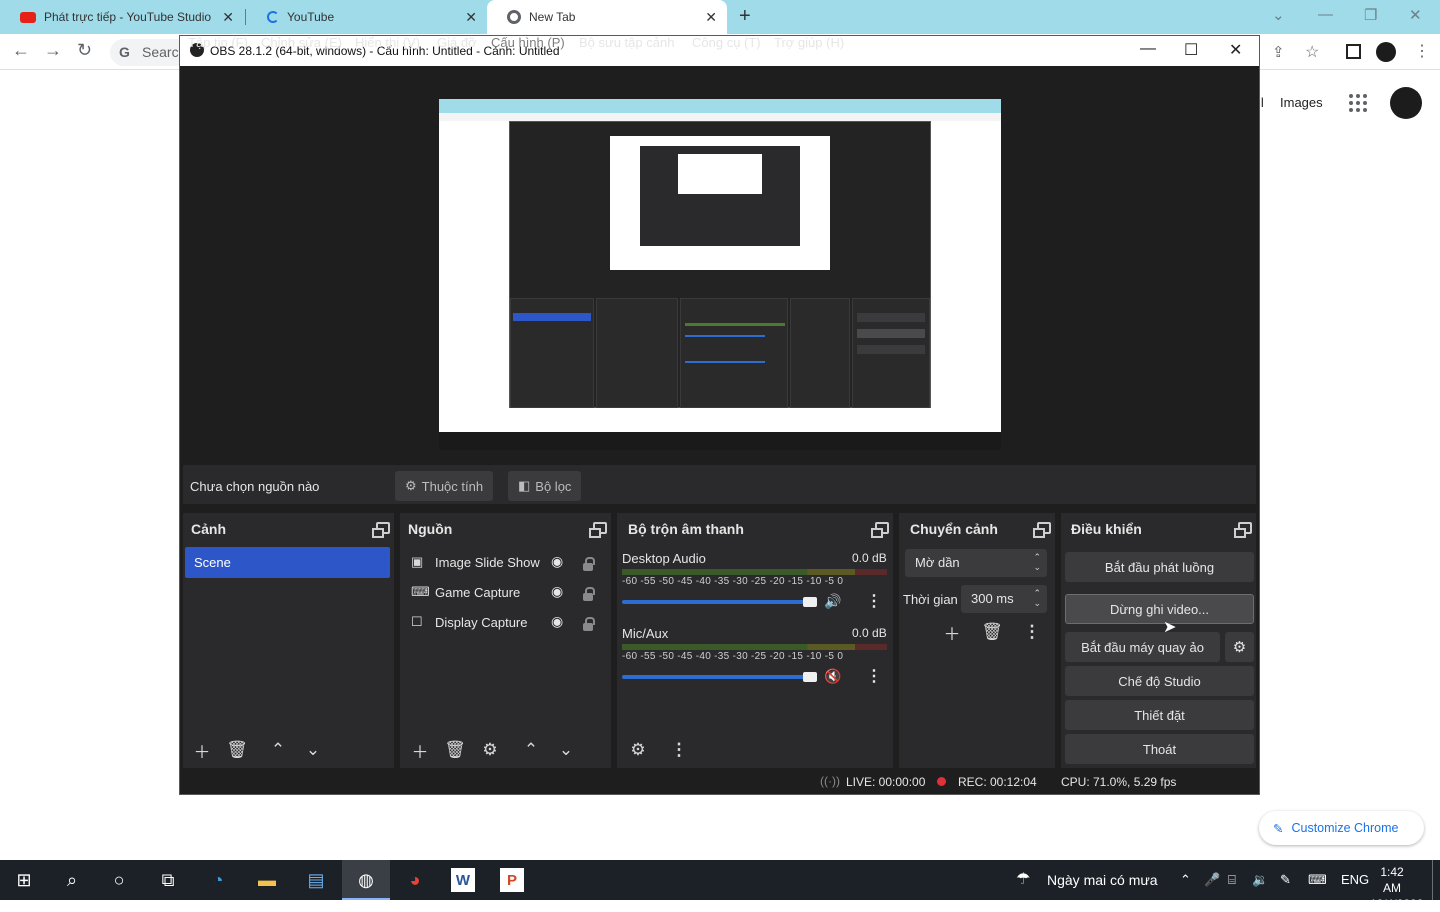  Describe the element at coordinates (726, 42) in the screenshot. I see `menu-tools: Công cụ (T)` at that location.